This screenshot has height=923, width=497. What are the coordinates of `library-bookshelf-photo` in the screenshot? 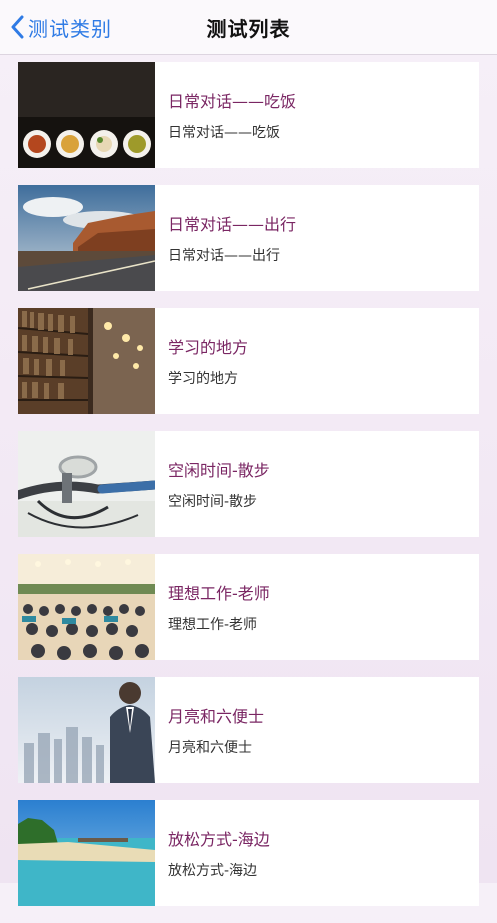 It's located at (86, 361).